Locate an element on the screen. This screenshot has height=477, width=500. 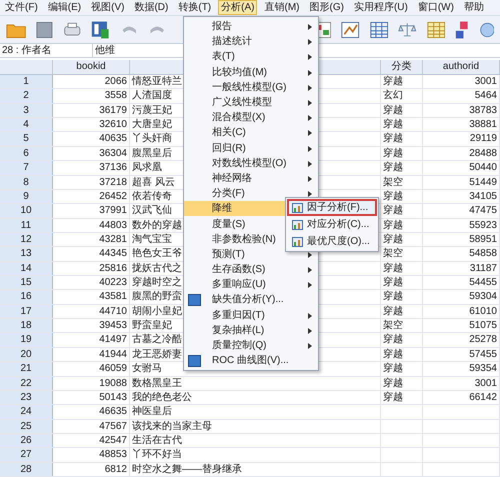
row-number: 10 is located at coordinates (26, 211).